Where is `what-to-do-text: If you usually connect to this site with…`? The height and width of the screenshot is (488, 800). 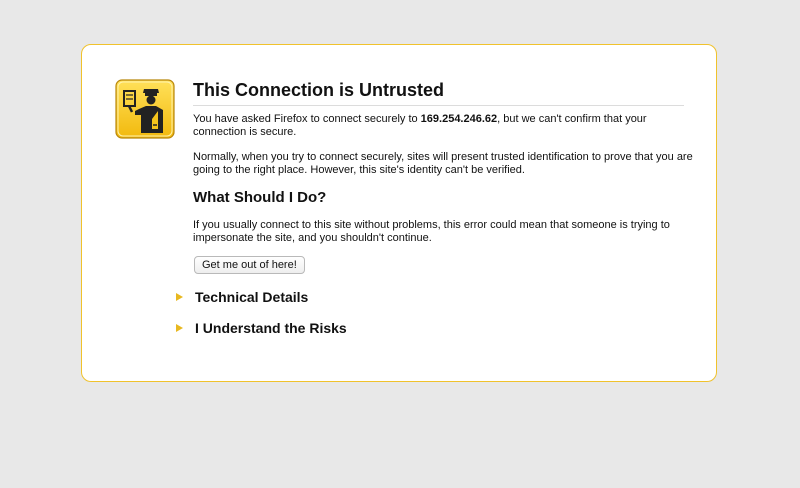 what-to-do-text: If you usually connect to this site with… is located at coordinates (431, 231).